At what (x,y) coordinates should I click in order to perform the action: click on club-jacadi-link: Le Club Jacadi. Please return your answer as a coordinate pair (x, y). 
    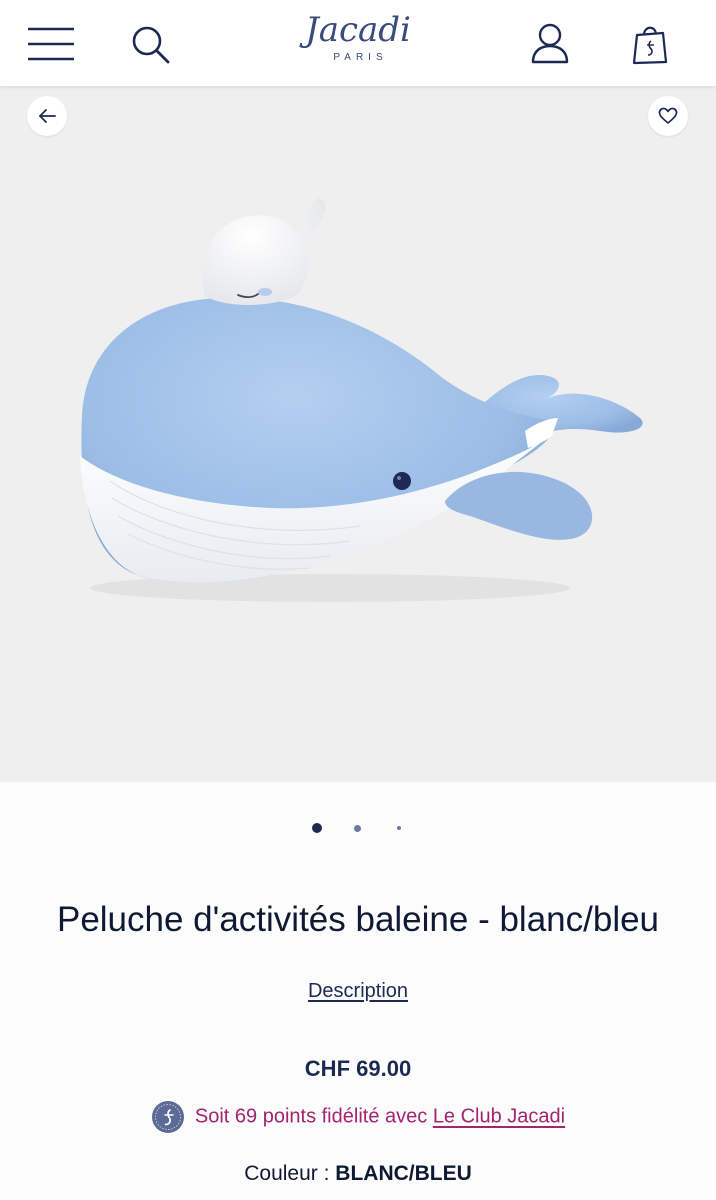
    Looking at the image, I should click on (499, 1117).